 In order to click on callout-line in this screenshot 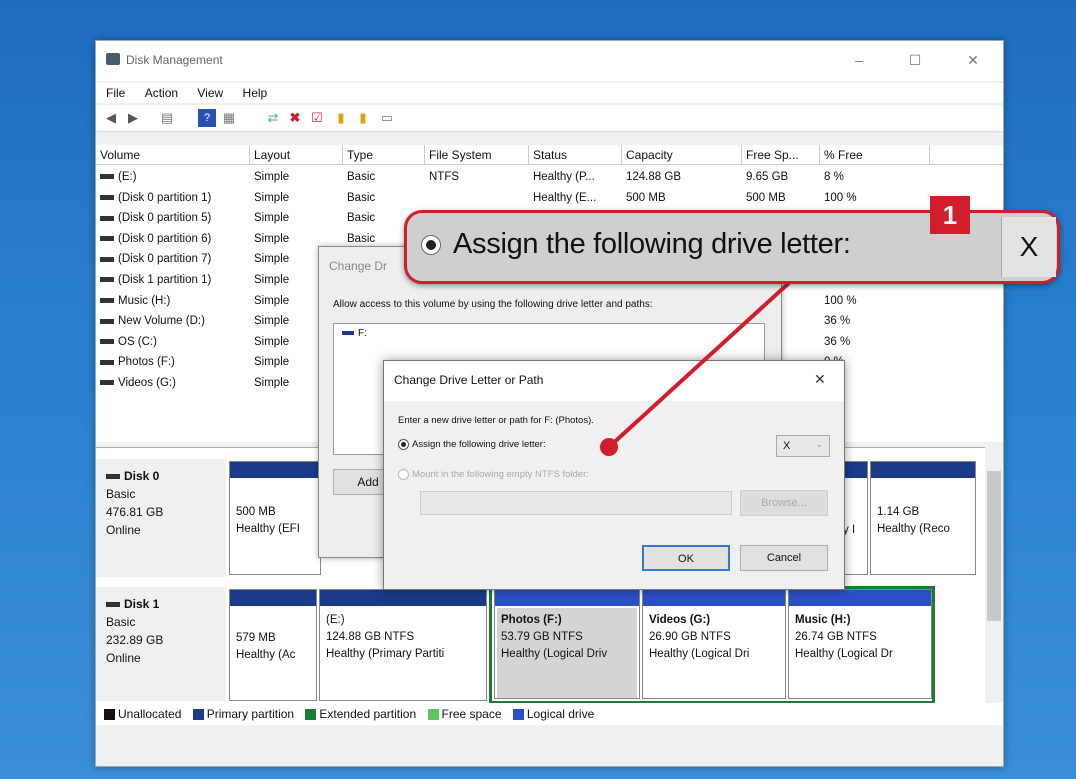, I will do `click(699, 364)`.